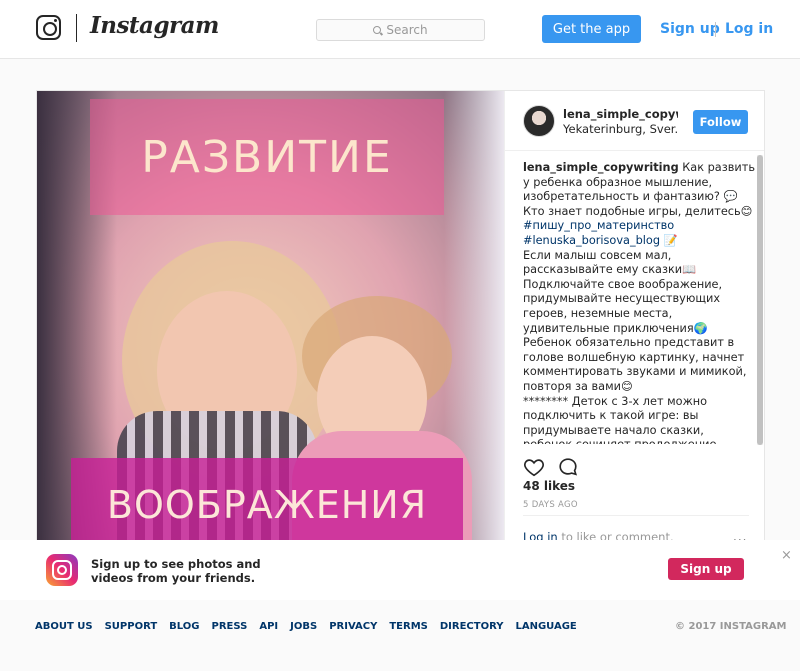 The image size is (800, 671). Describe the element at coordinates (64, 626) in the screenshot. I see `footer-link-about-us: ABOUT US` at that location.